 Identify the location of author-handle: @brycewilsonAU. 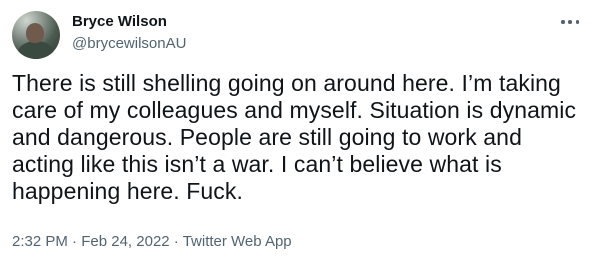
(129, 43).